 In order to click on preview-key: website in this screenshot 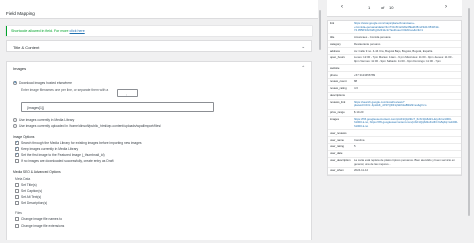, I will do `click(335, 67)`.